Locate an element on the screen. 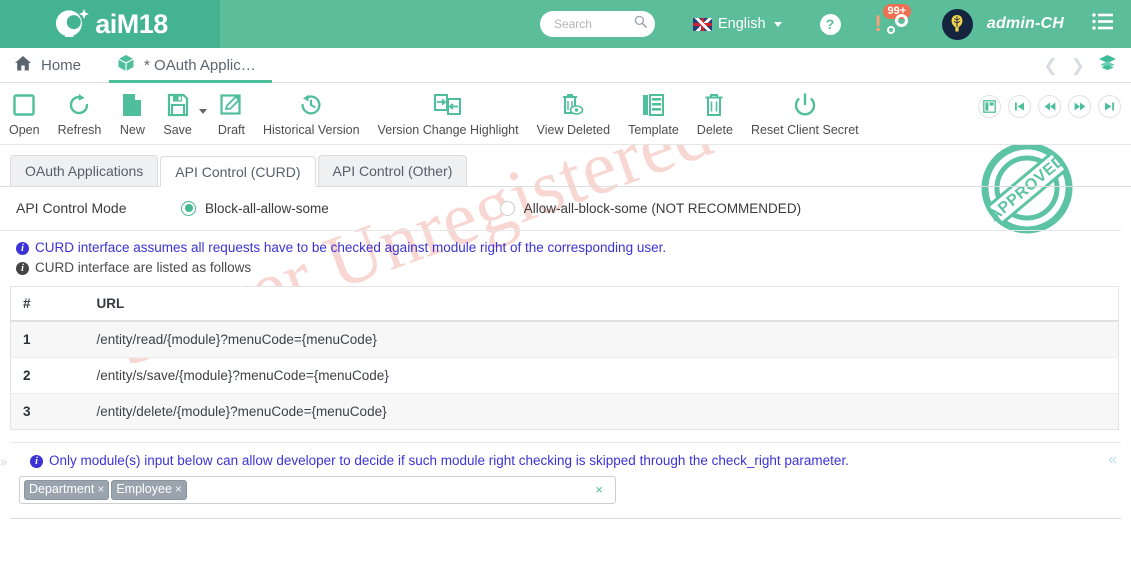 This screenshot has height=576, width=1131. last-record-icon is located at coordinates (1109, 106).